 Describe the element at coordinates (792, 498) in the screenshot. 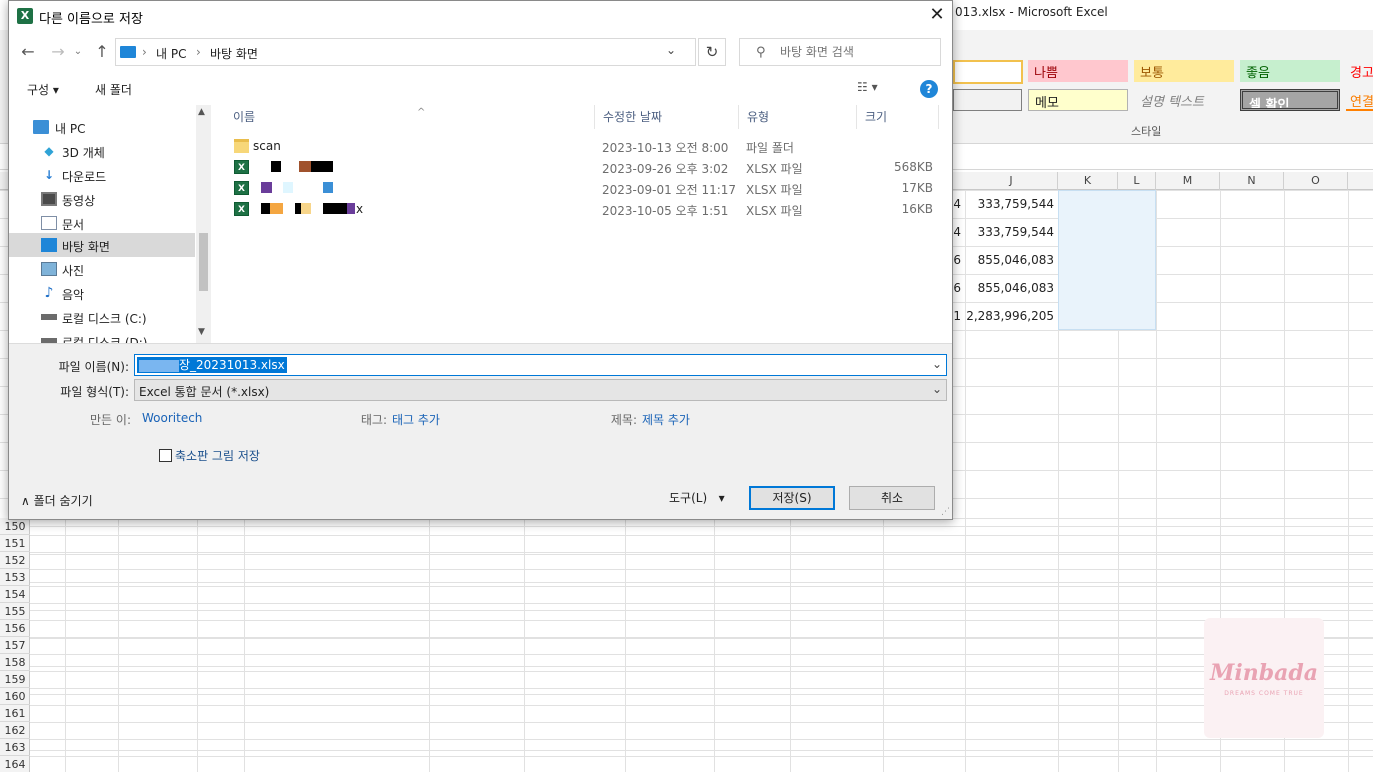

I see `save-button: 저장(S)` at that location.